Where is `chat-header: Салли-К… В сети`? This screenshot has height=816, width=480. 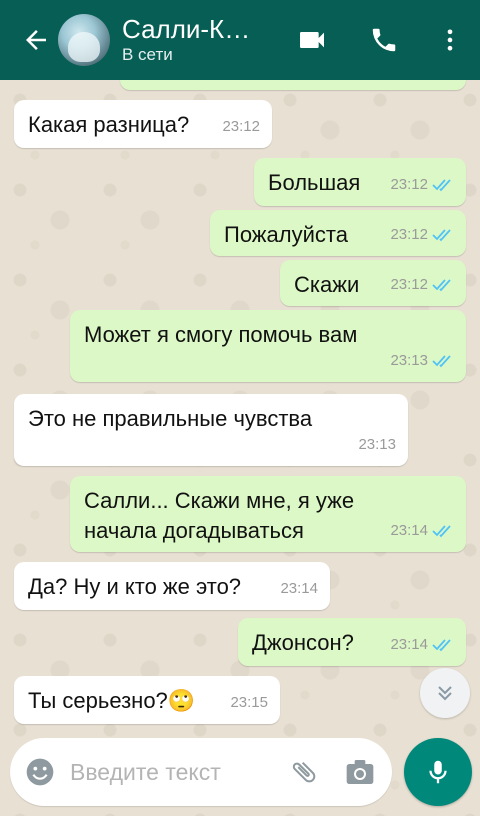 chat-header: Салли-К… В сети is located at coordinates (240, 40).